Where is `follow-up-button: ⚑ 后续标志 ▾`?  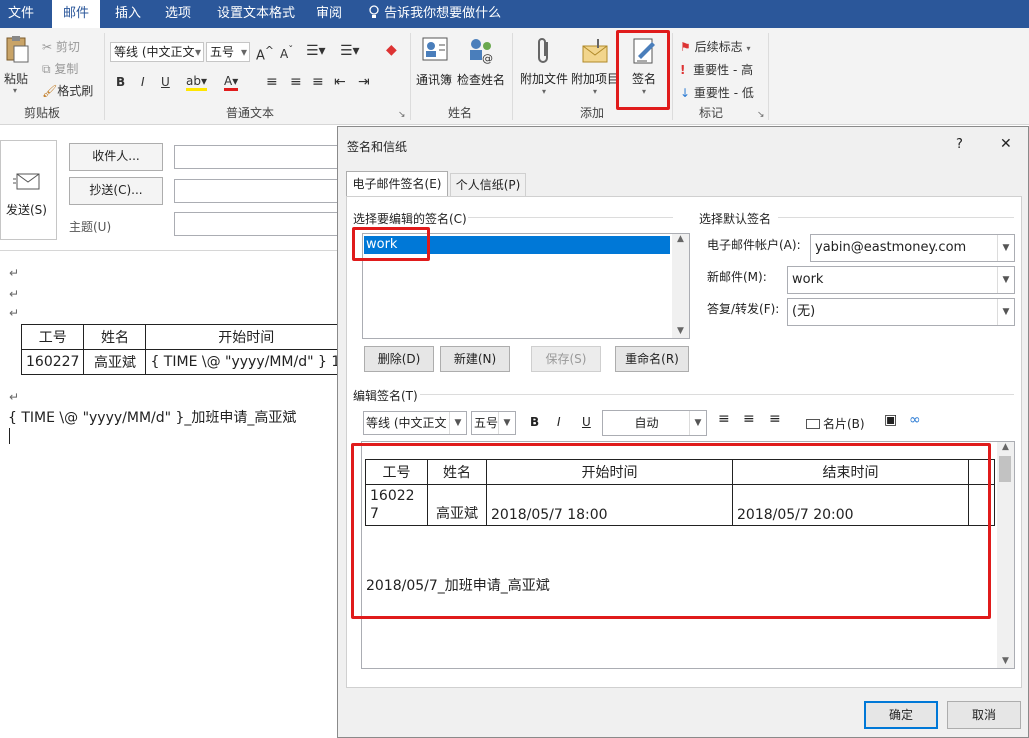 follow-up-button: ⚑ 后续标志 ▾ is located at coordinates (715, 46).